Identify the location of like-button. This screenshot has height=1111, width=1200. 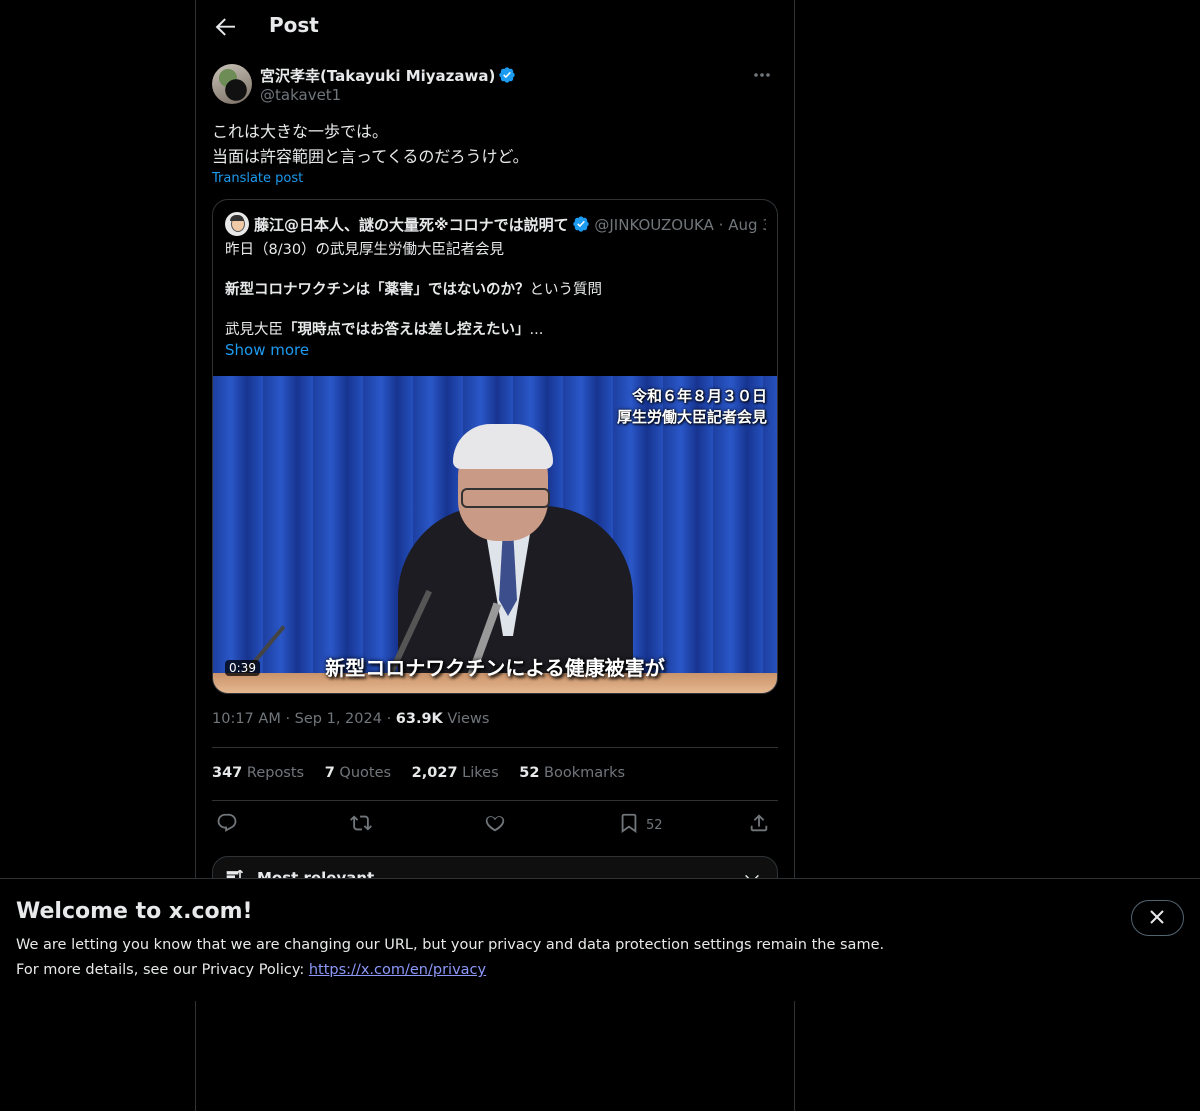
(495, 825).